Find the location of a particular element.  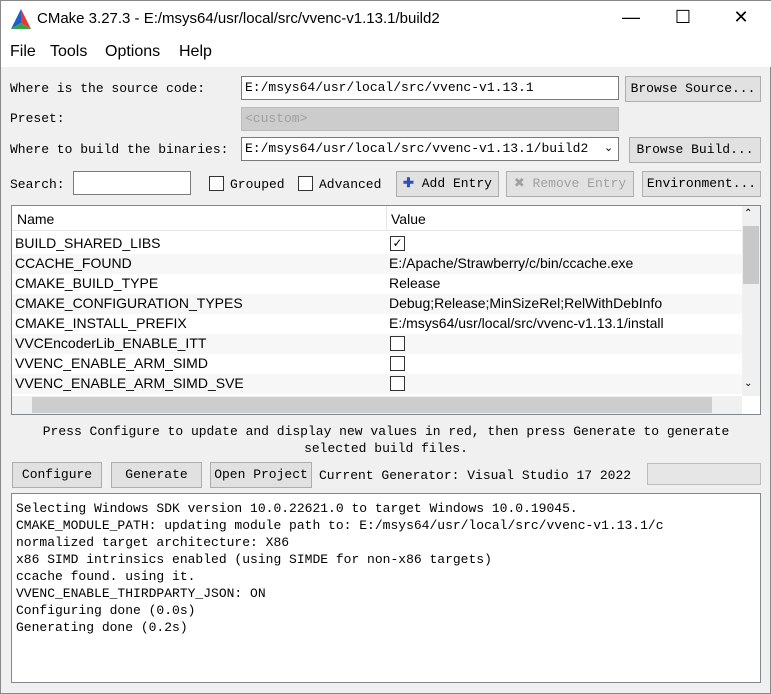

row-value: Release is located at coordinates (414, 283).